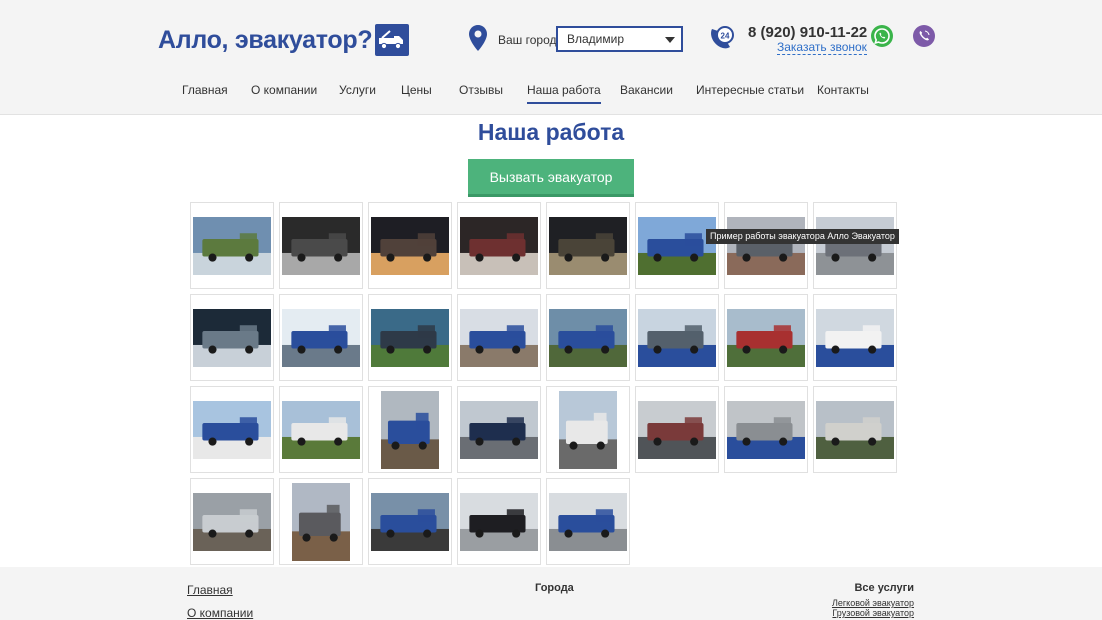  I want to click on logo-text: Алло, эвакуатор?, so click(265, 39).